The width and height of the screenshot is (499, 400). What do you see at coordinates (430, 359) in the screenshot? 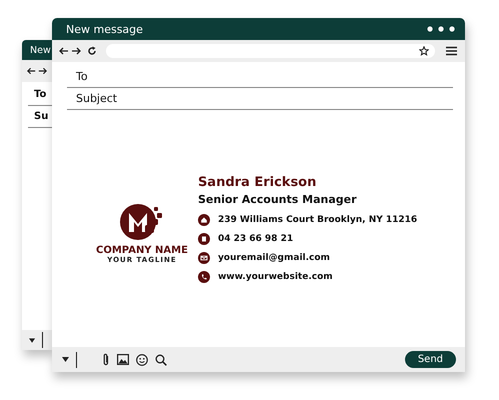
I see `send-button: Send` at bounding box center [430, 359].